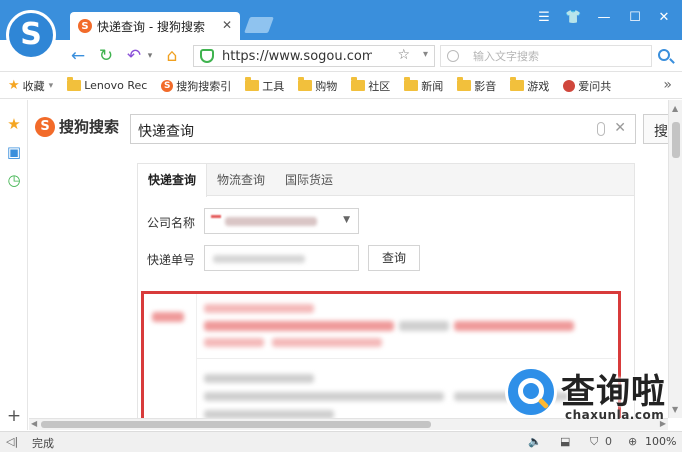 The width and height of the screenshot is (682, 452). Describe the element at coordinates (675, 409) in the screenshot. I see `scroll-down-icon: ▼` at that location.